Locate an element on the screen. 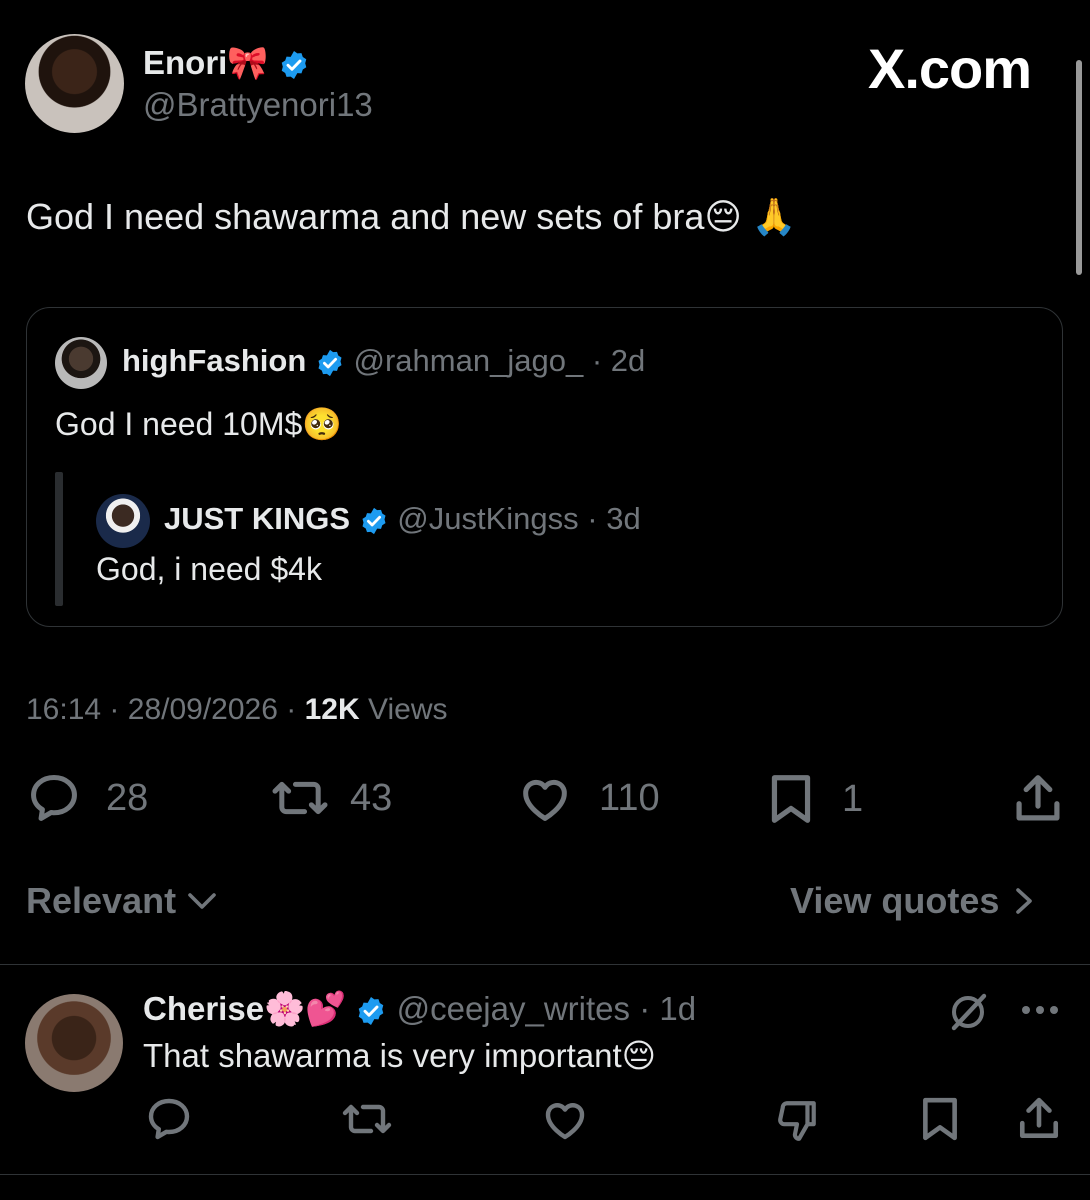 Image resolution: width=1090 pixels, height=1200 pixels. grok-icon is located at coordinates (968, 1012).